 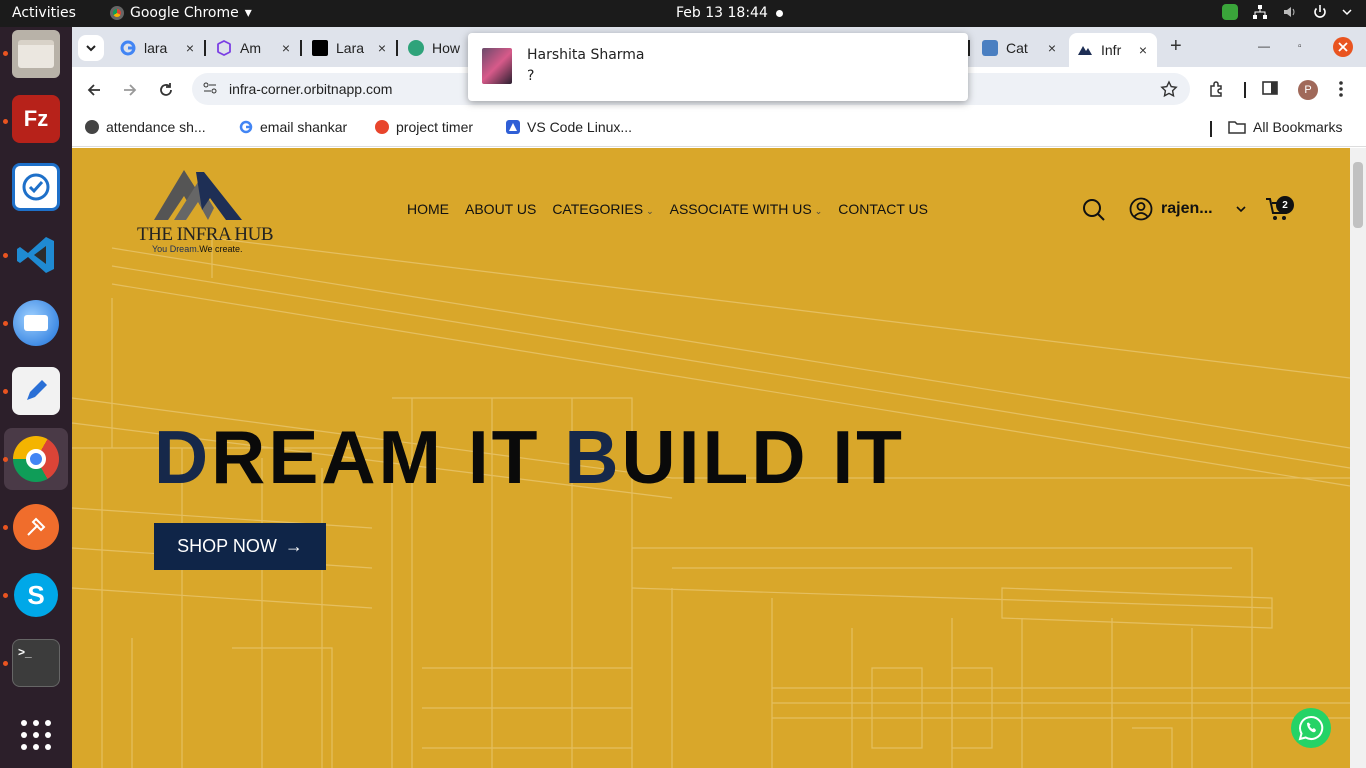 I want to click on tab-5: Cat ×, so click(x=1019, y=48).